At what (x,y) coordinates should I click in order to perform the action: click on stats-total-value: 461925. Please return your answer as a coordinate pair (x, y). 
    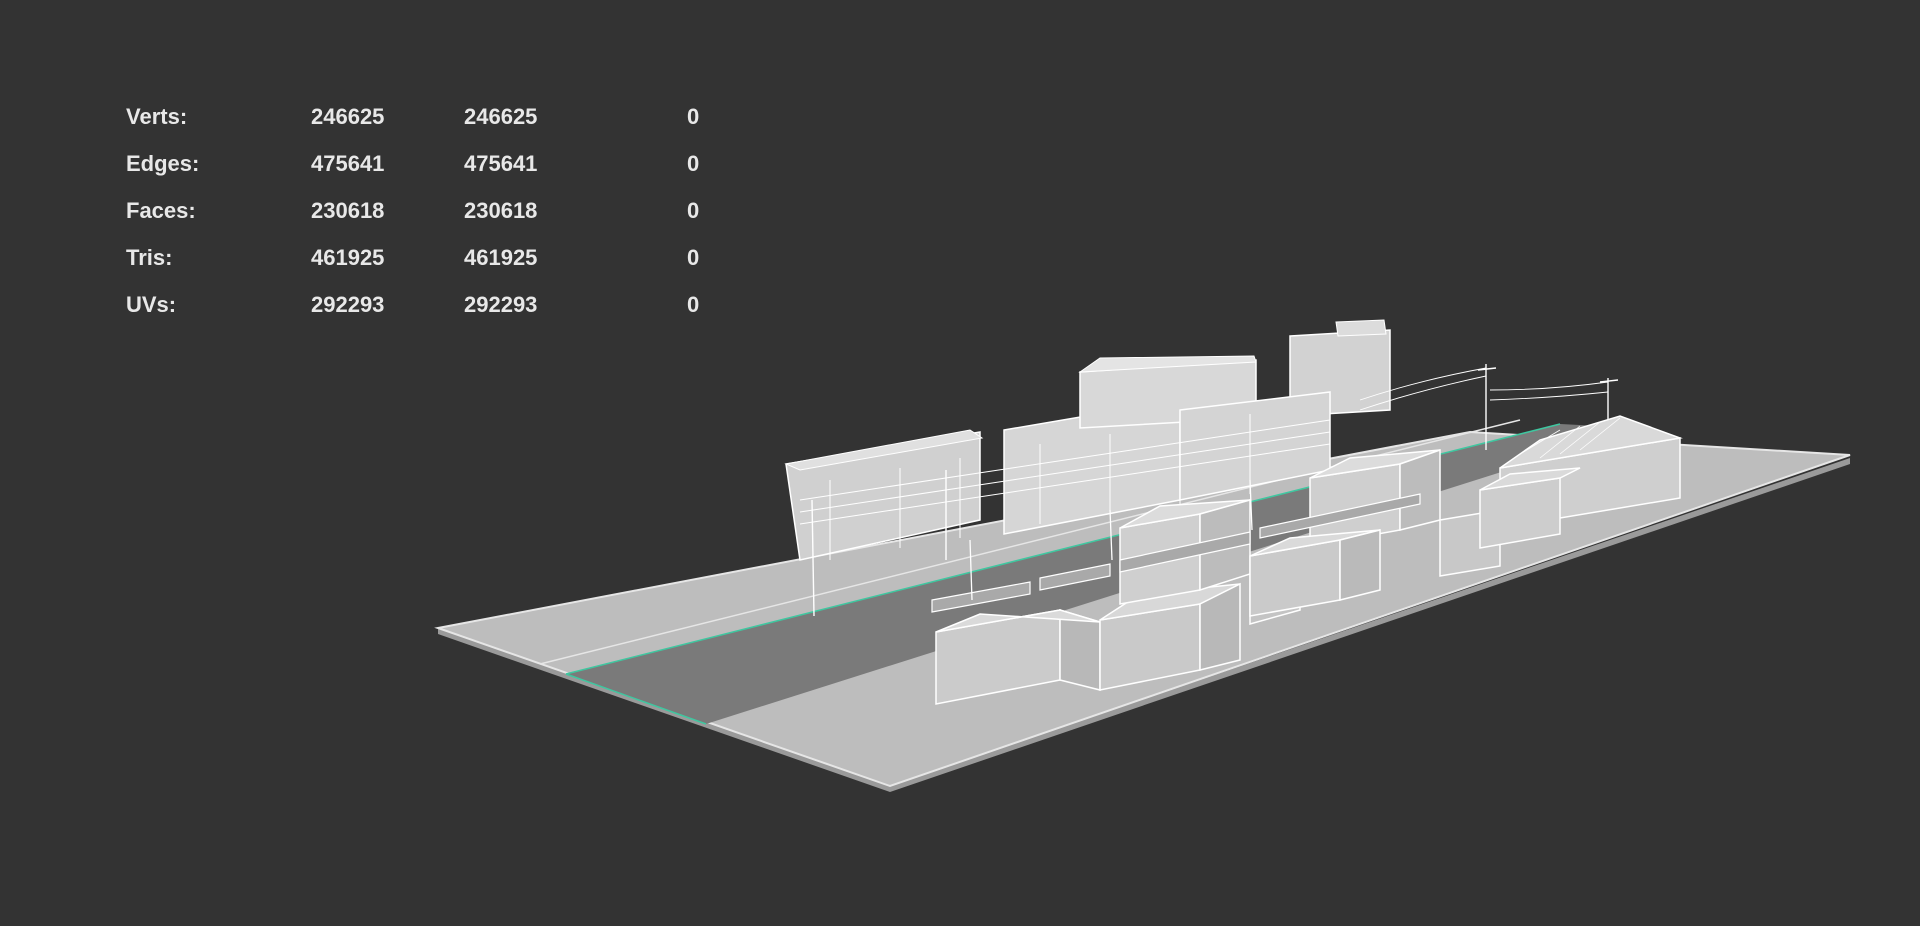
    Looking at the image, I should click on (348, 257).